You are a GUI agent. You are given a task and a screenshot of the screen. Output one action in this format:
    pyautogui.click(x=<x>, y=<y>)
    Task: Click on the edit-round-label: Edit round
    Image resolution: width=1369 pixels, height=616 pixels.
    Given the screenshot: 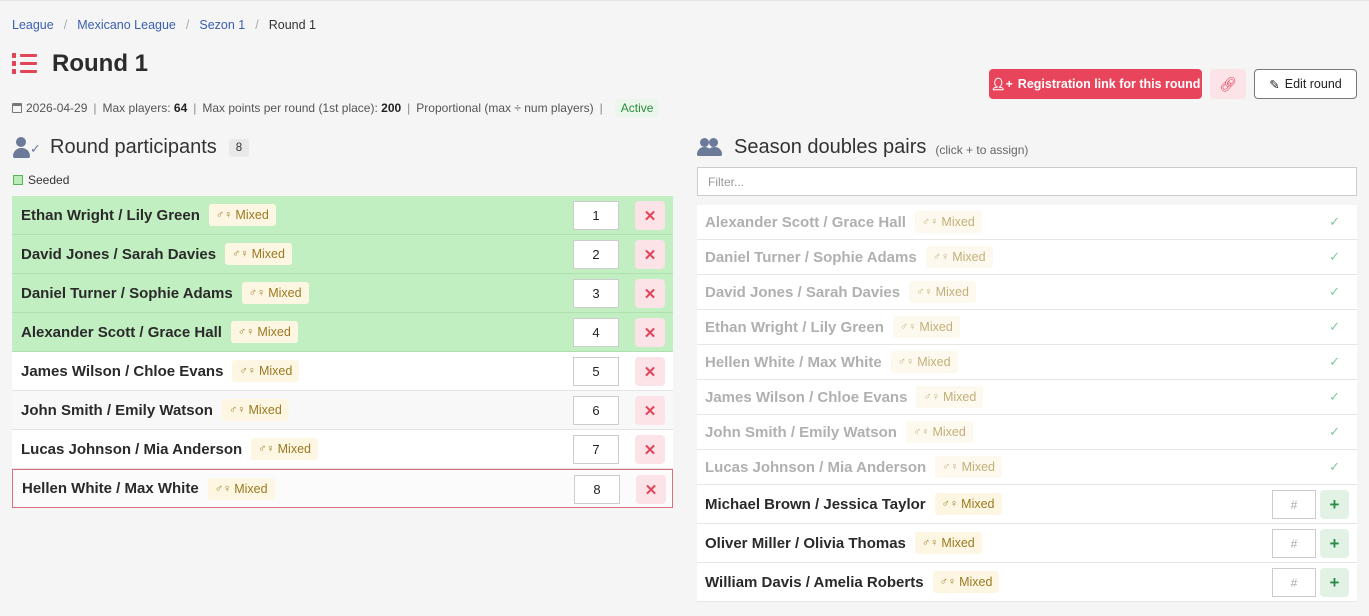 What is the action you would take?
    pyautogui.click(x=1313, y=84)
    